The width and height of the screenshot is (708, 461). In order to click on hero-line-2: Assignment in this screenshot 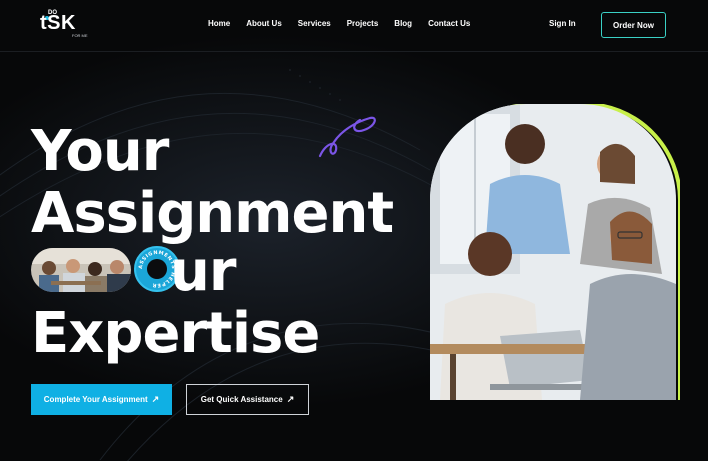, I will do `click(212, 213)`.